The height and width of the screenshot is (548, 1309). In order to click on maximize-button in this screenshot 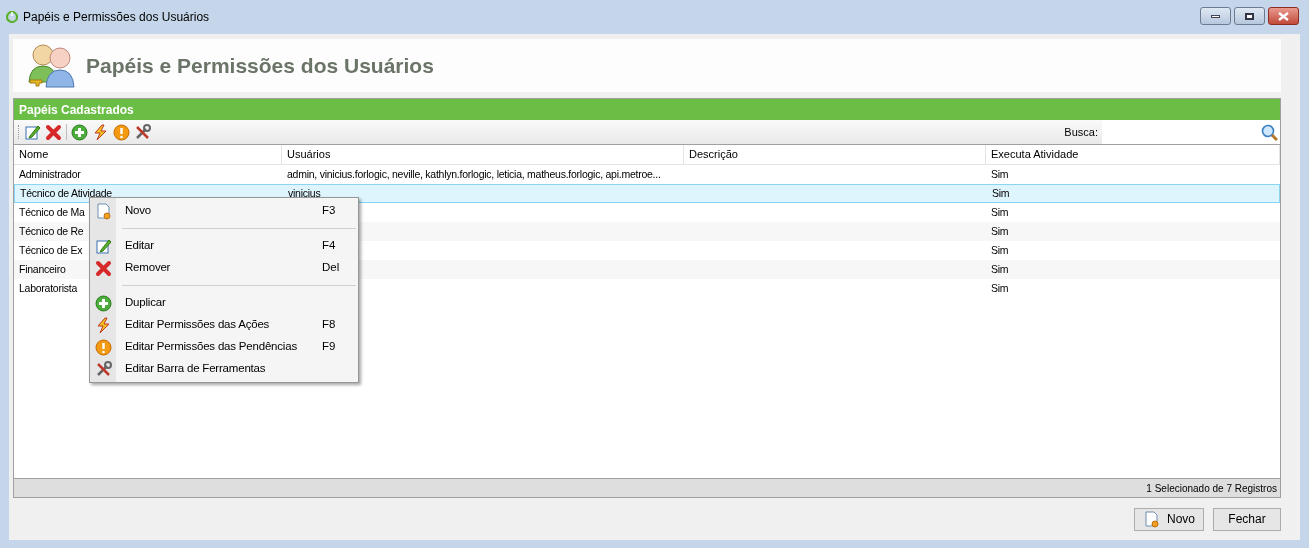, I will do `click(1249, 16)`.